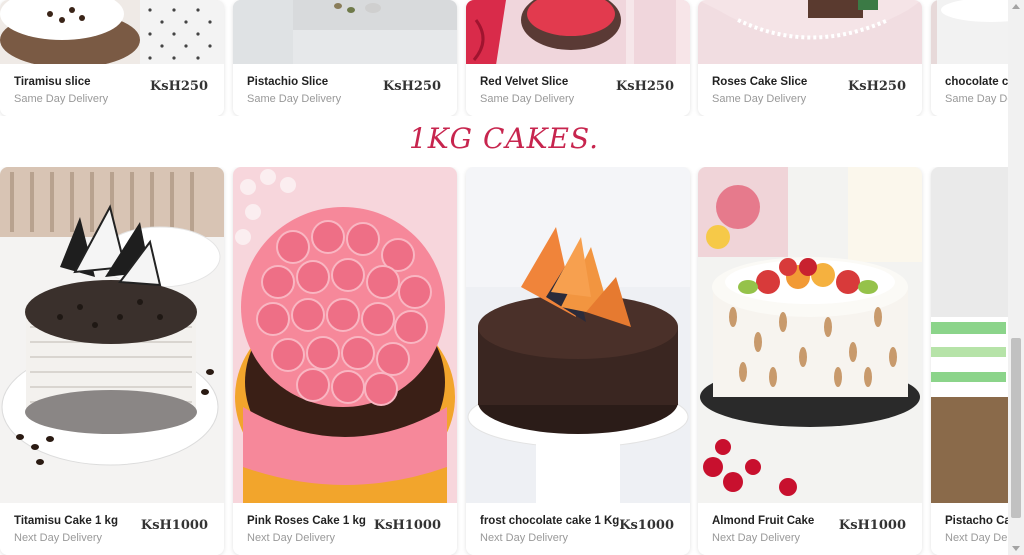 Image resolution: width=1024 pixels, height=555 pixels. What do you see at coordinates (763, 521) in the screenshot?
I see `product-name: Almond Fruit Cake` at bounding box center [763, 521].